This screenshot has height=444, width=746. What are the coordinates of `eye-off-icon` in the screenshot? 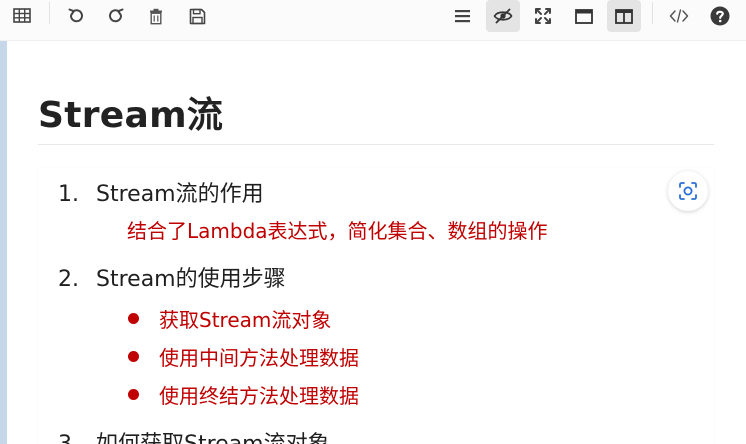 It's located at (503, 16).